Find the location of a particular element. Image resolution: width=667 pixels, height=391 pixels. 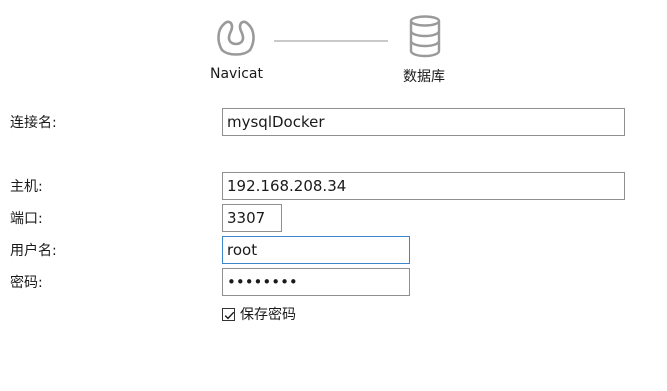

connection-name-label: 连接名: is located at coordinates (33, 123).